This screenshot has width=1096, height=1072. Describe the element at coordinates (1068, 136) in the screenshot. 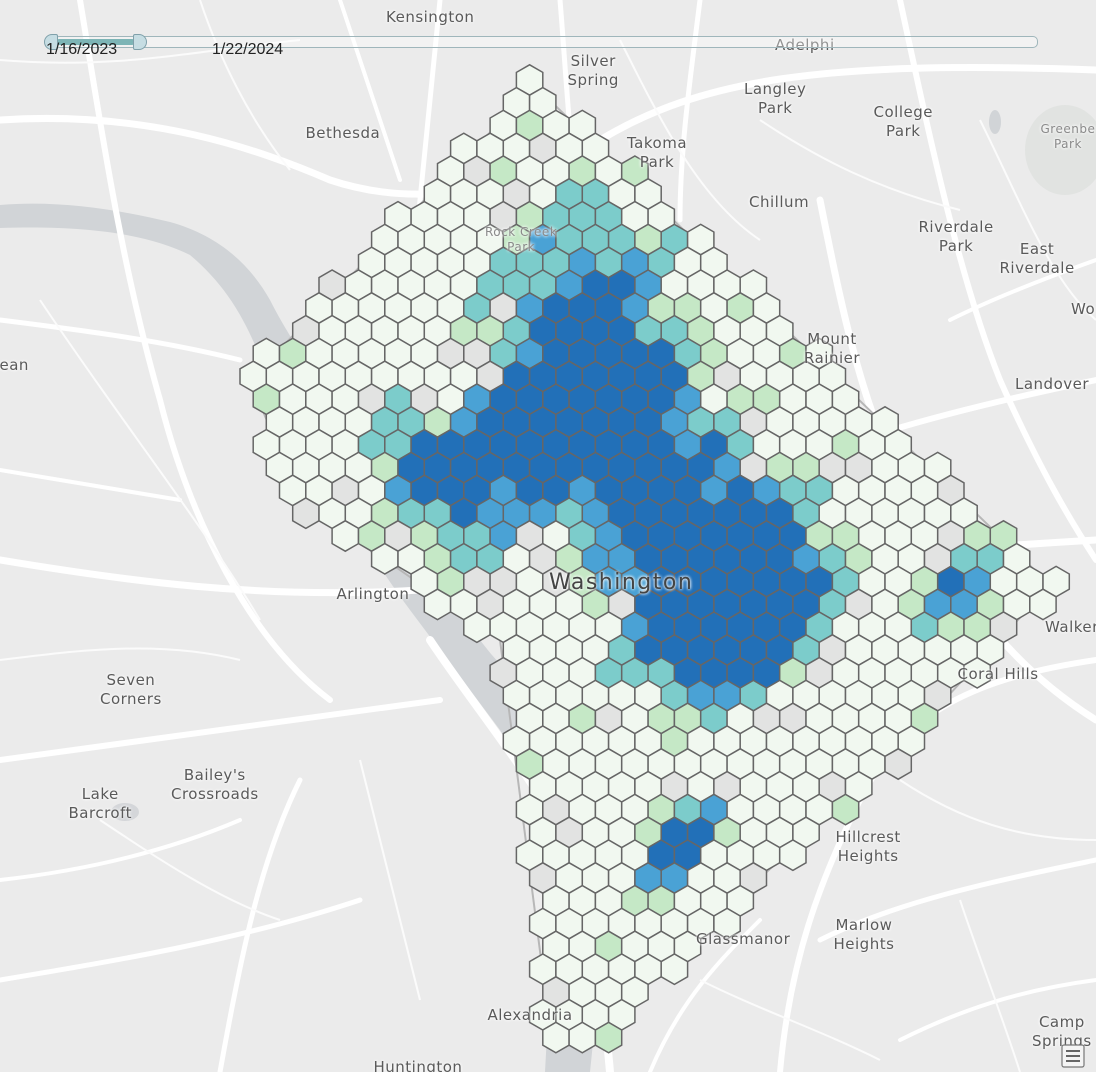

I see `place-label: Greenbe Park` at that location.